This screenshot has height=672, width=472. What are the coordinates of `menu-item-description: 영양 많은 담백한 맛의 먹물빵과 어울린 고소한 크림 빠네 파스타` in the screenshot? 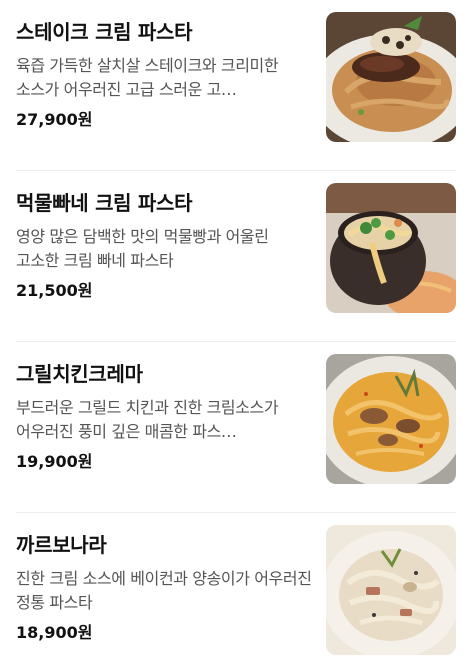 It's located at (142, 248).